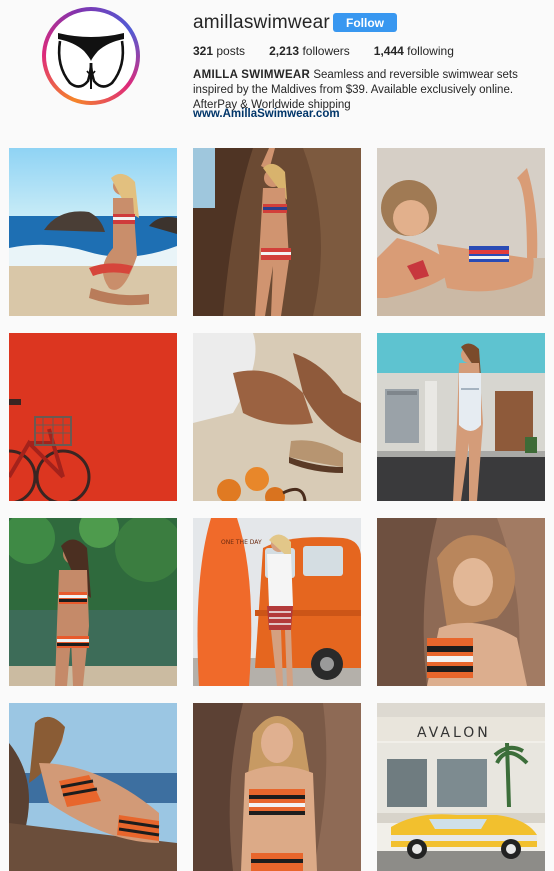 Image resolution: width=554 pixels, height=871 pixels. I want to click on post-thumbnail: AVALON, so click(461, 787).